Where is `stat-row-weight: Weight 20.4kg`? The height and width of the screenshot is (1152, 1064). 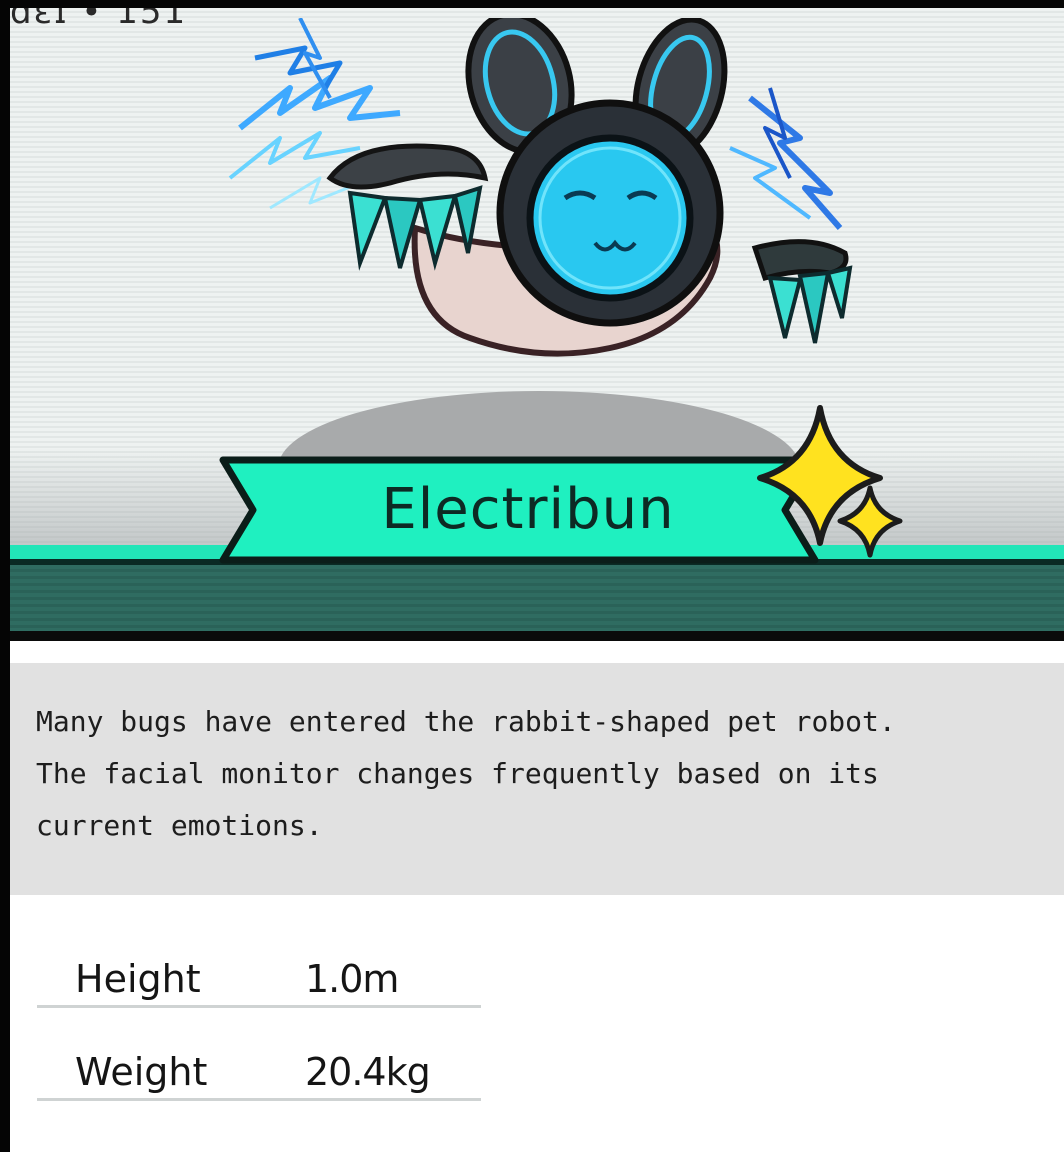
stat-row-weight: Weight 20.4kg is located at coordinates (259, 1067).